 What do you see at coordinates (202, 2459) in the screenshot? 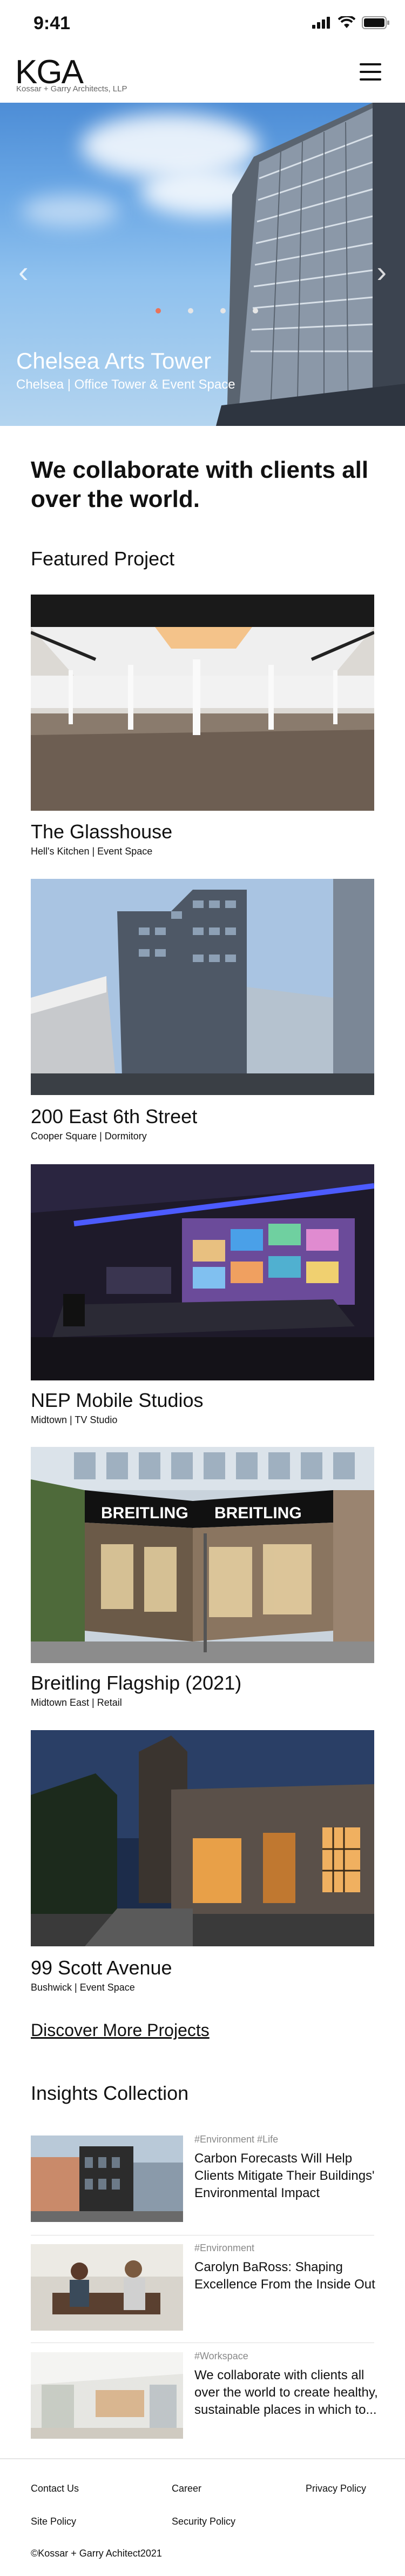
I see `footer-divider` at bounding box center [202, 2459].